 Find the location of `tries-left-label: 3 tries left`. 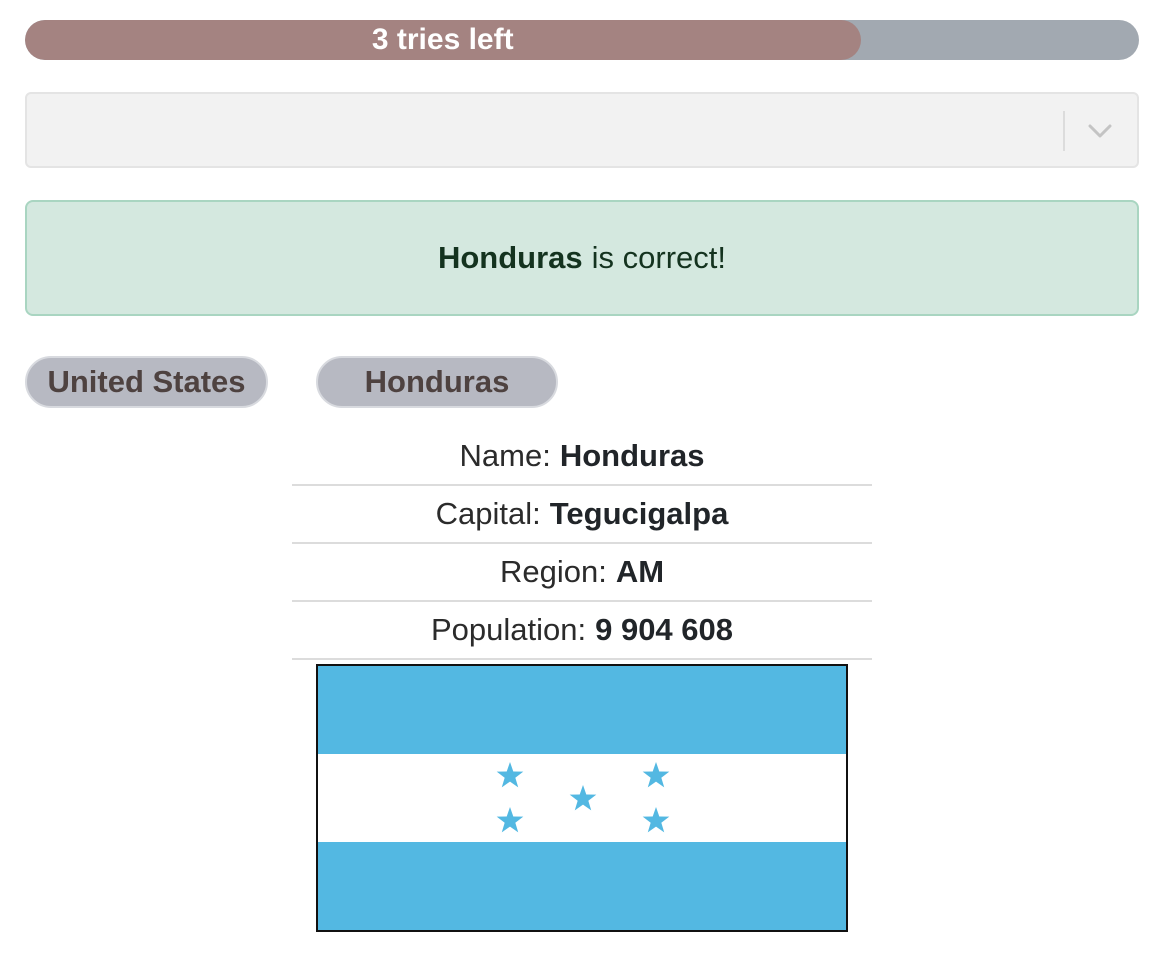

tries-left-label: 3 tries left is located at coordinates (442, 39).